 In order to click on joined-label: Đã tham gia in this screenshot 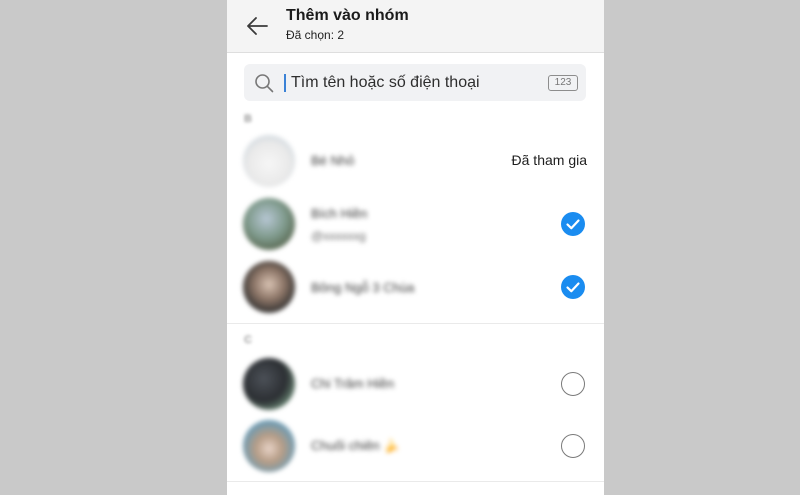, I will do `click(549, 160)`.